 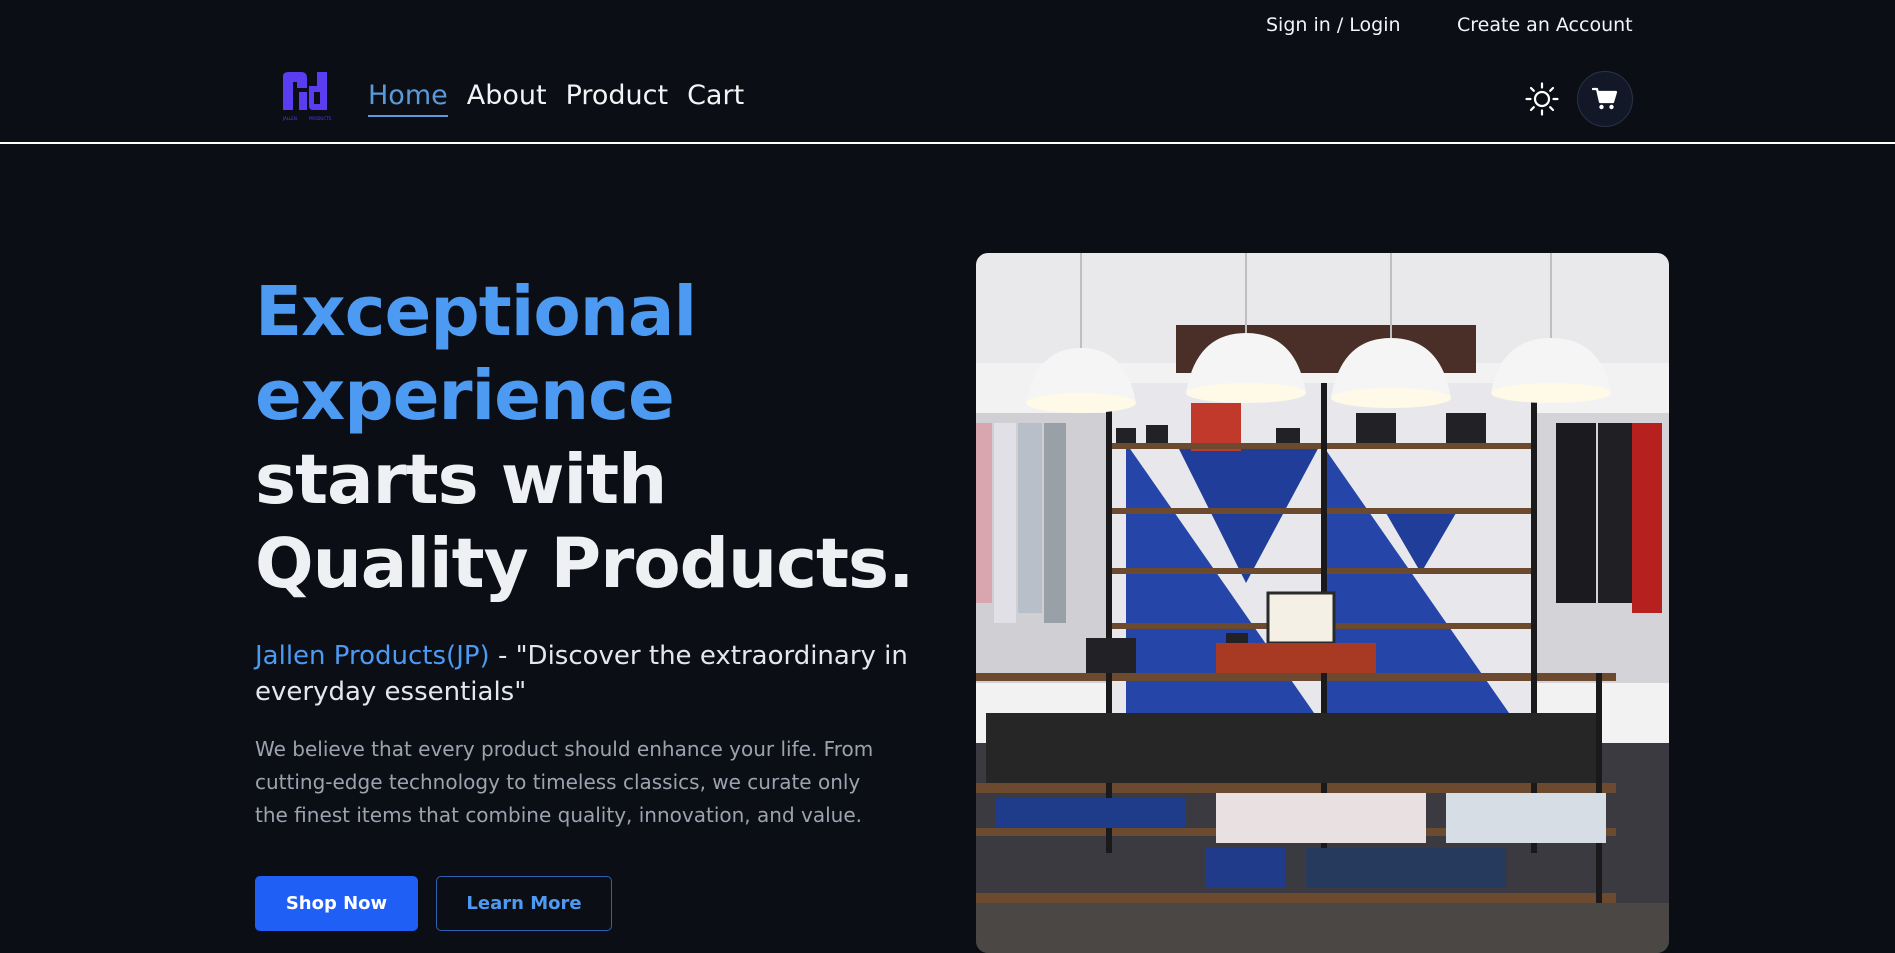 What do you see at coordinates (465, 396) in the screenshot?
I see `headline-line-2: experience` at bounding box center [465, 396].